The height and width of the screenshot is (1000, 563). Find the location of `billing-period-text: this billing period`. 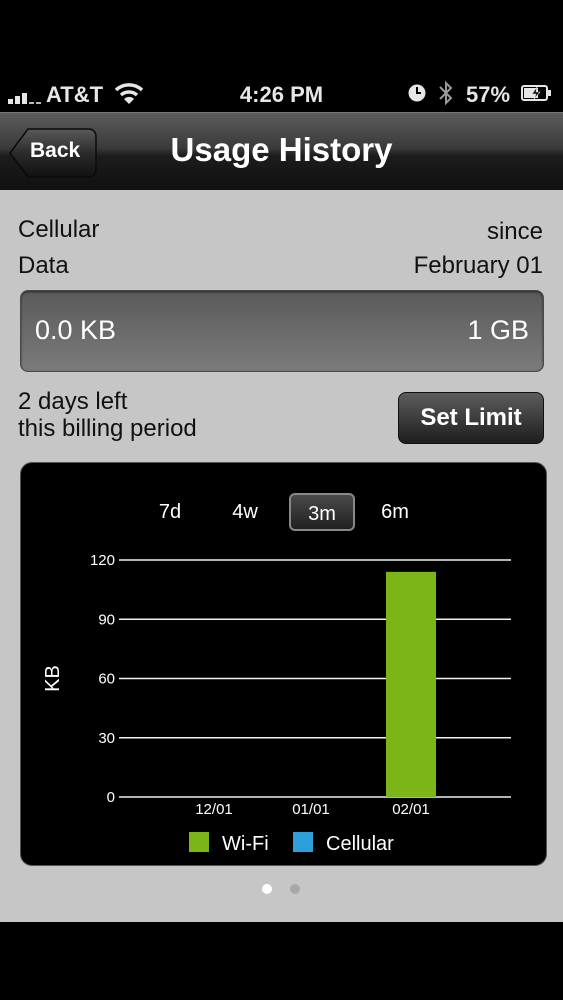

billing-period-text: this billing period is located at coordinates (107, 428).